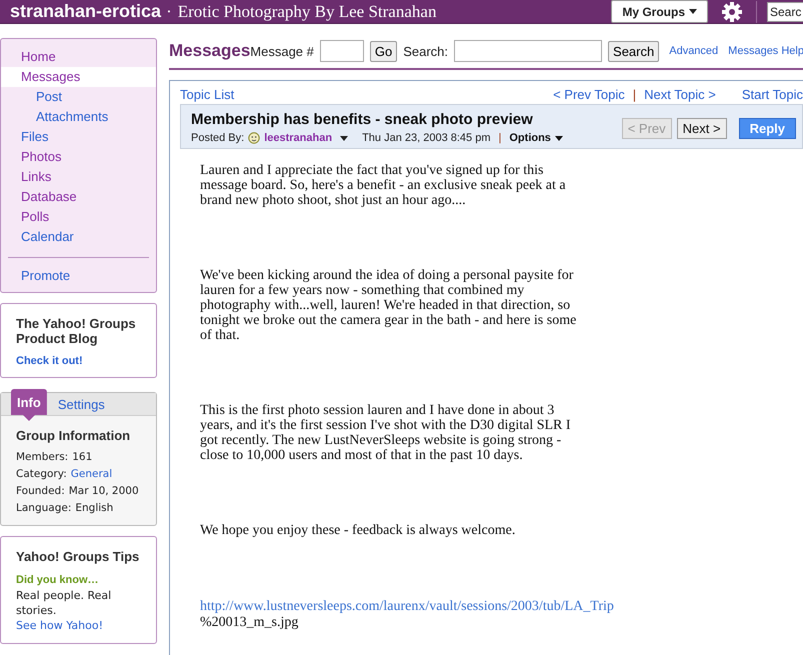 The height and width of the screenshot is (655, 803). I want to click on tips-title: Yahoo! Groups Tips, so click(78, 556).